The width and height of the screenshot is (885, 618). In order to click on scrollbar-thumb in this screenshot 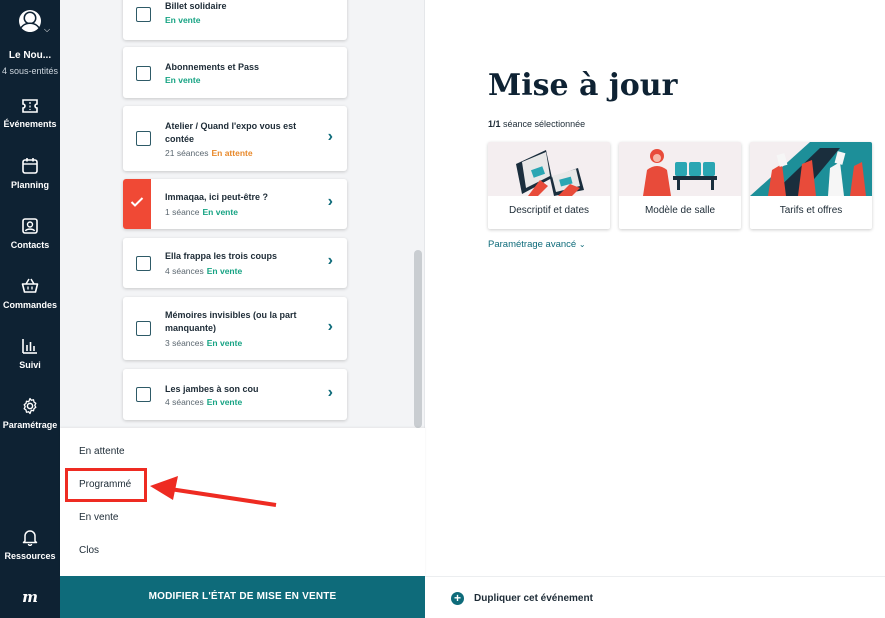, I will do `click(418, 339)`.